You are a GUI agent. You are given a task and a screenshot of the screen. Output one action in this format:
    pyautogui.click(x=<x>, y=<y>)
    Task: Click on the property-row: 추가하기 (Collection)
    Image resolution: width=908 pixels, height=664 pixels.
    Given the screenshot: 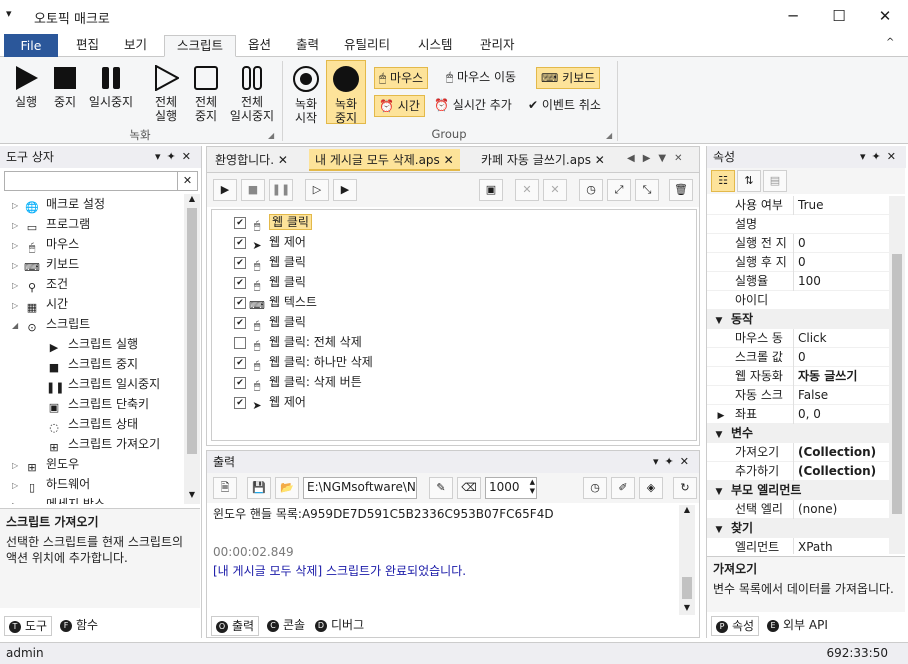 What is the action you would take?
    pyautogui.click(x=798, y=471)
    